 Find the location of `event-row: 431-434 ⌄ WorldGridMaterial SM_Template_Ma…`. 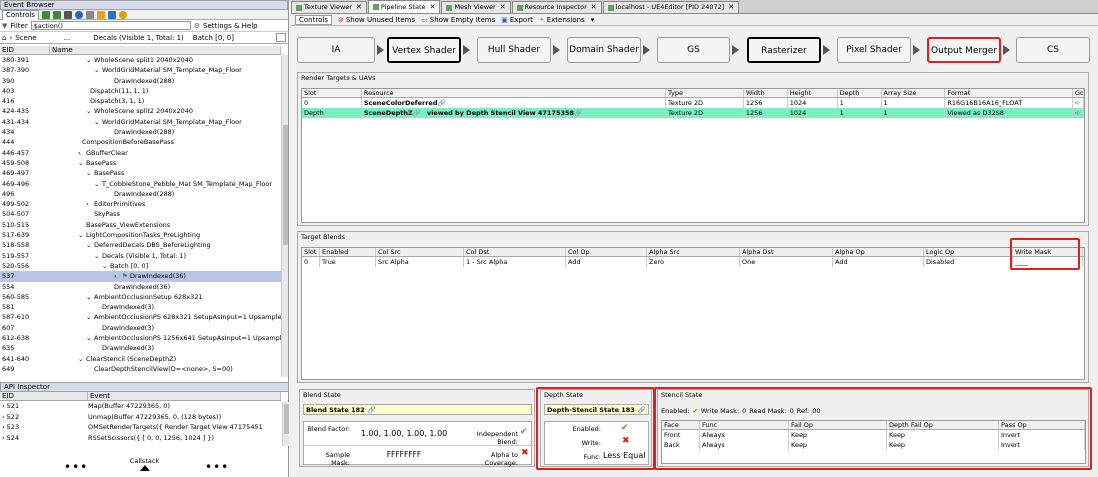

event-row: 431-434 ⌄ WorldGridMaterial SM_Template_Ma… is located at coordinates (140, 122).